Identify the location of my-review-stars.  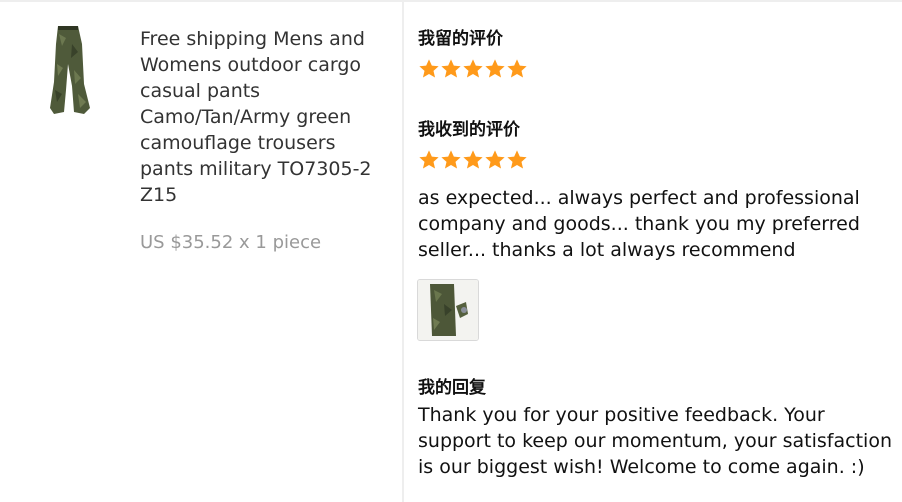
(473, 69).